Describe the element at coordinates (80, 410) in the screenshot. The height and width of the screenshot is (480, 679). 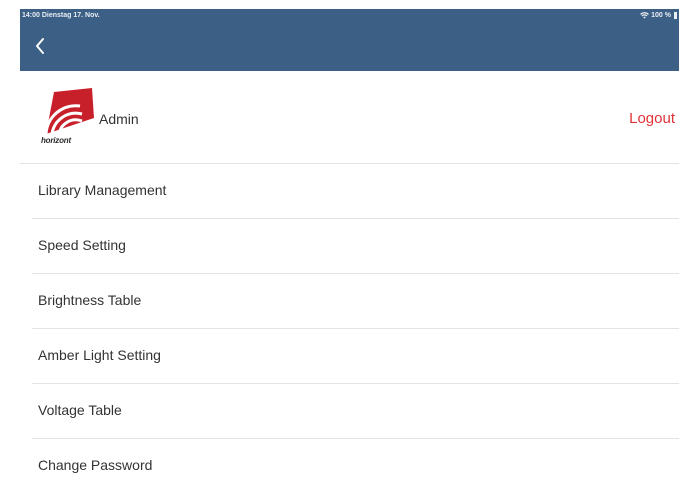
I see `menu-item-label: Voltage Table` at that location.